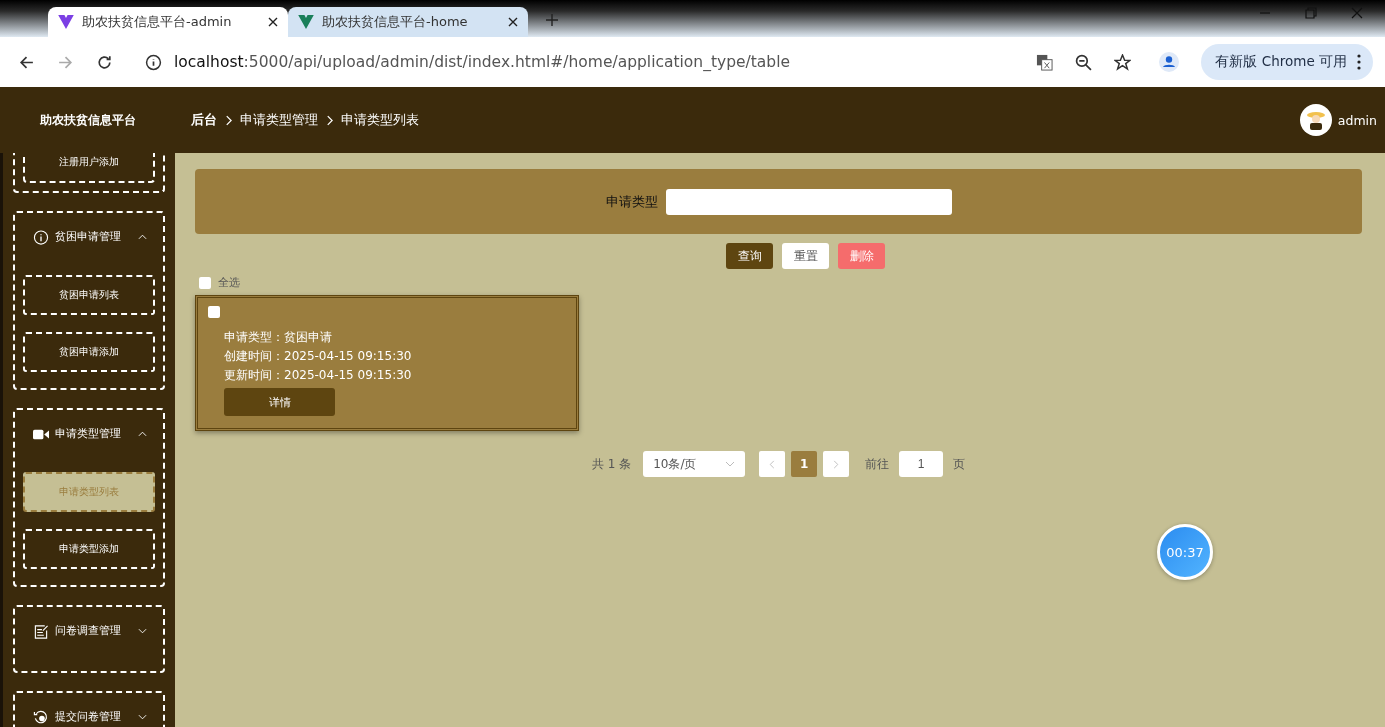  Describe the element at coordinates (89, 434) in the screenshot. I see `menu-group: 申请类型管理` at that location.